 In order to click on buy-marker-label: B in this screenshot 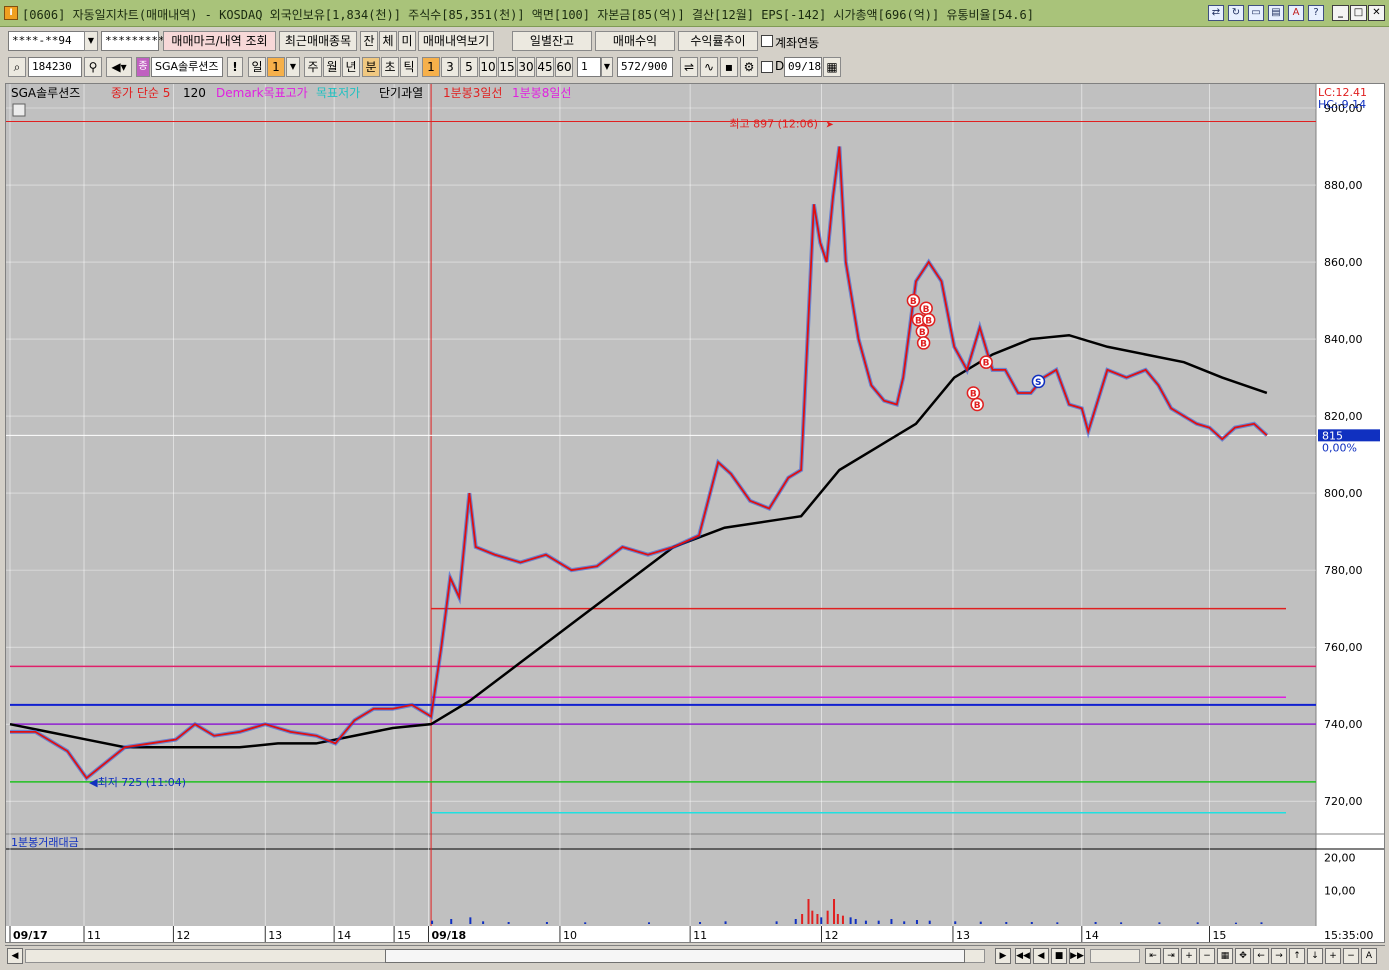, I will do `click(977, 406)`.